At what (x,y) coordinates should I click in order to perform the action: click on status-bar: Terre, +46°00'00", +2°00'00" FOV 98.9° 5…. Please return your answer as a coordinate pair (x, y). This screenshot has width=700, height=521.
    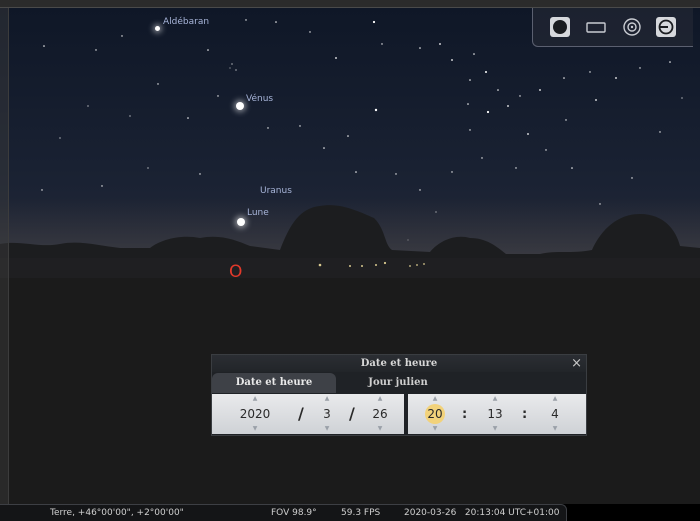
    Looking at the image, I should click on (283, 512).